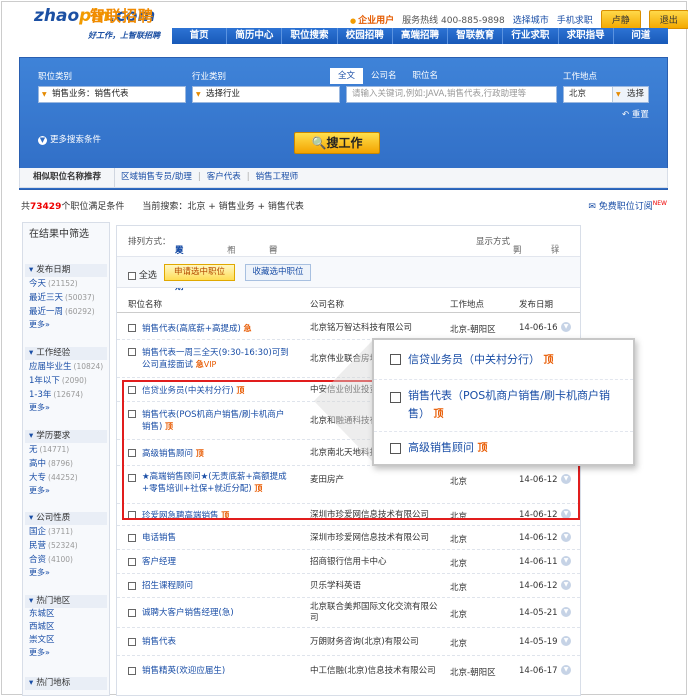 This screenshot has width=688, height=696. I want to click on table-row: 客户经理 招商银行信用卡中心 北京 14-06-11 ▼, so click(348, 562).